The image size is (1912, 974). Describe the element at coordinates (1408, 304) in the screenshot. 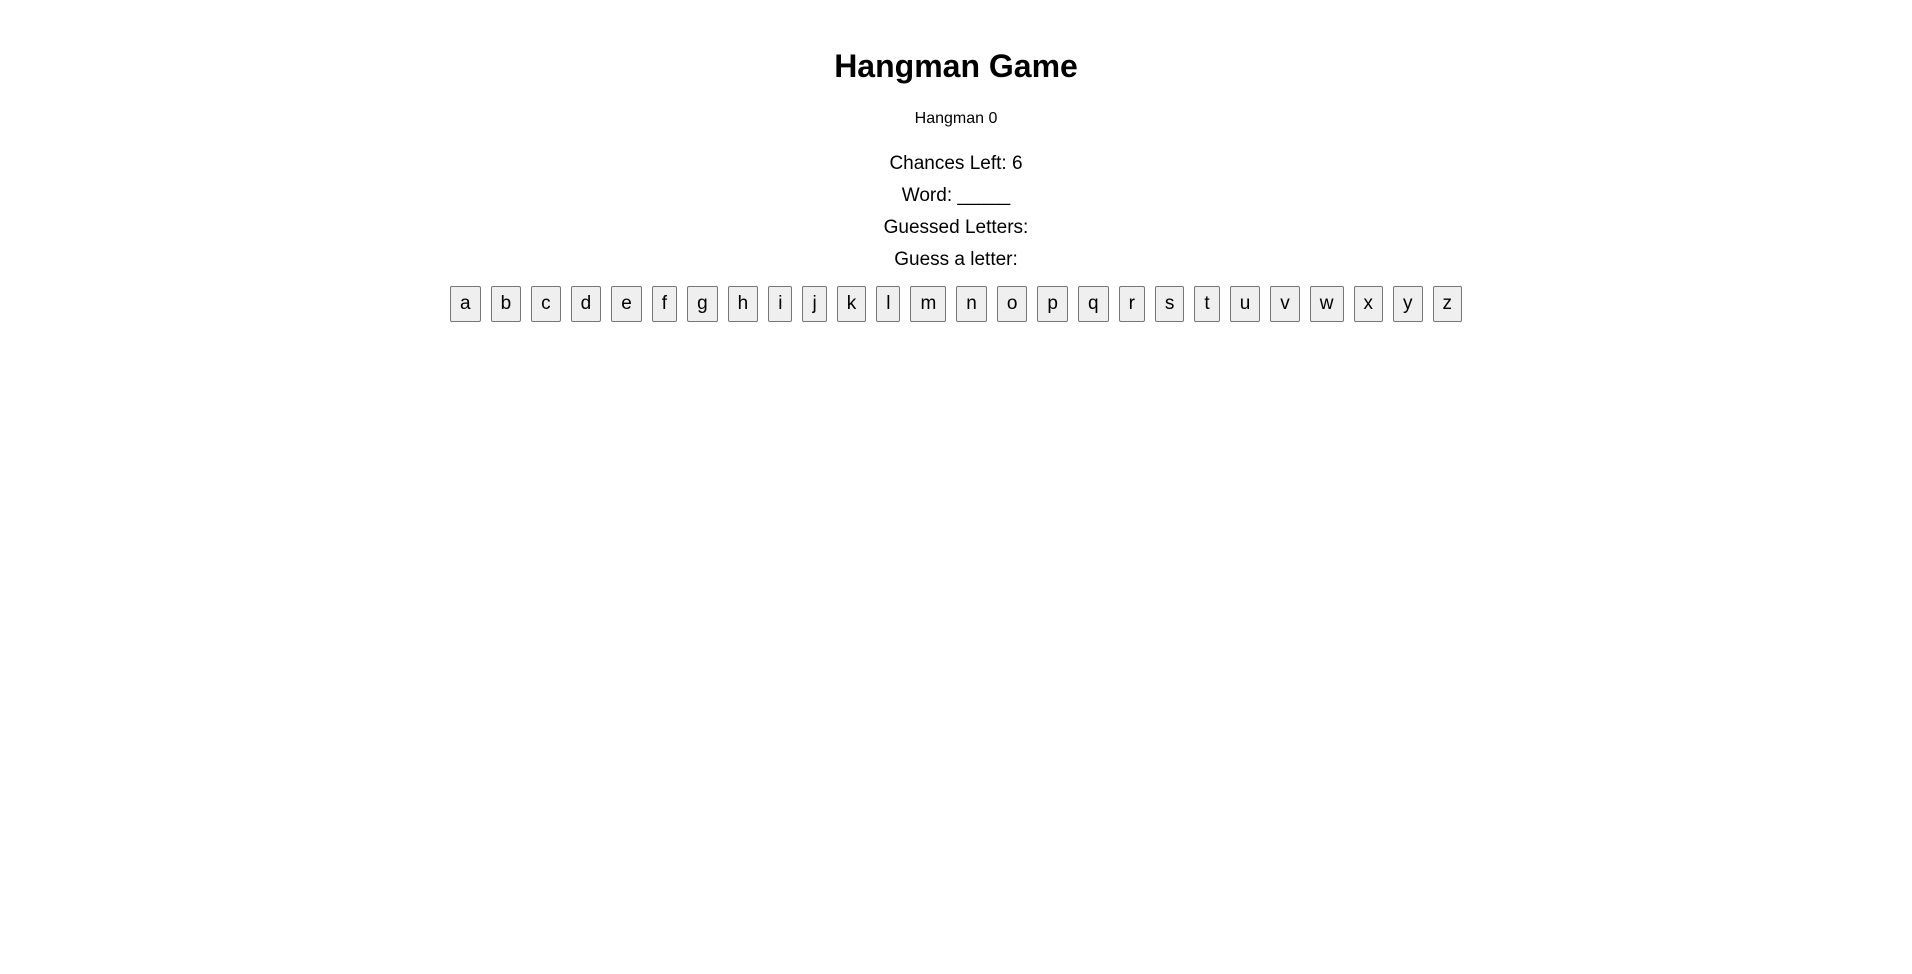

I see `letter-button-y: y` at that location.